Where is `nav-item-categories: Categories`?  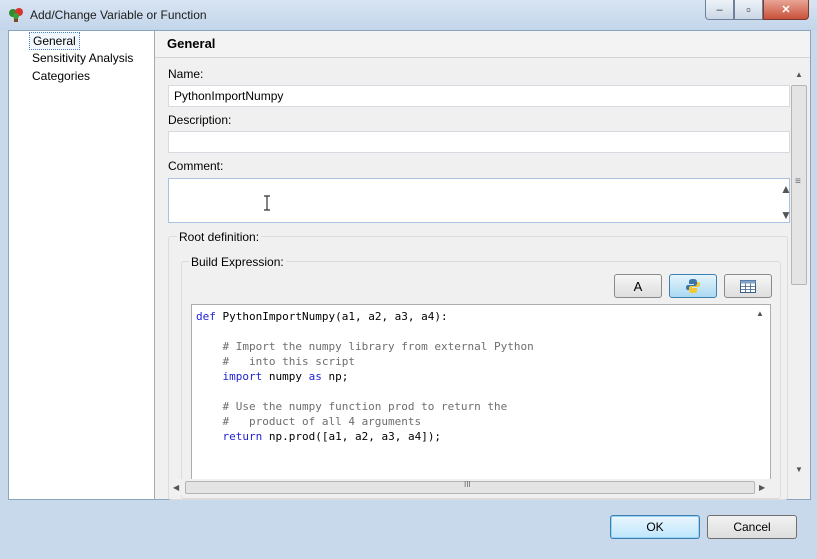
nav-item-categories: Categories is located at coordinates (61, 76).